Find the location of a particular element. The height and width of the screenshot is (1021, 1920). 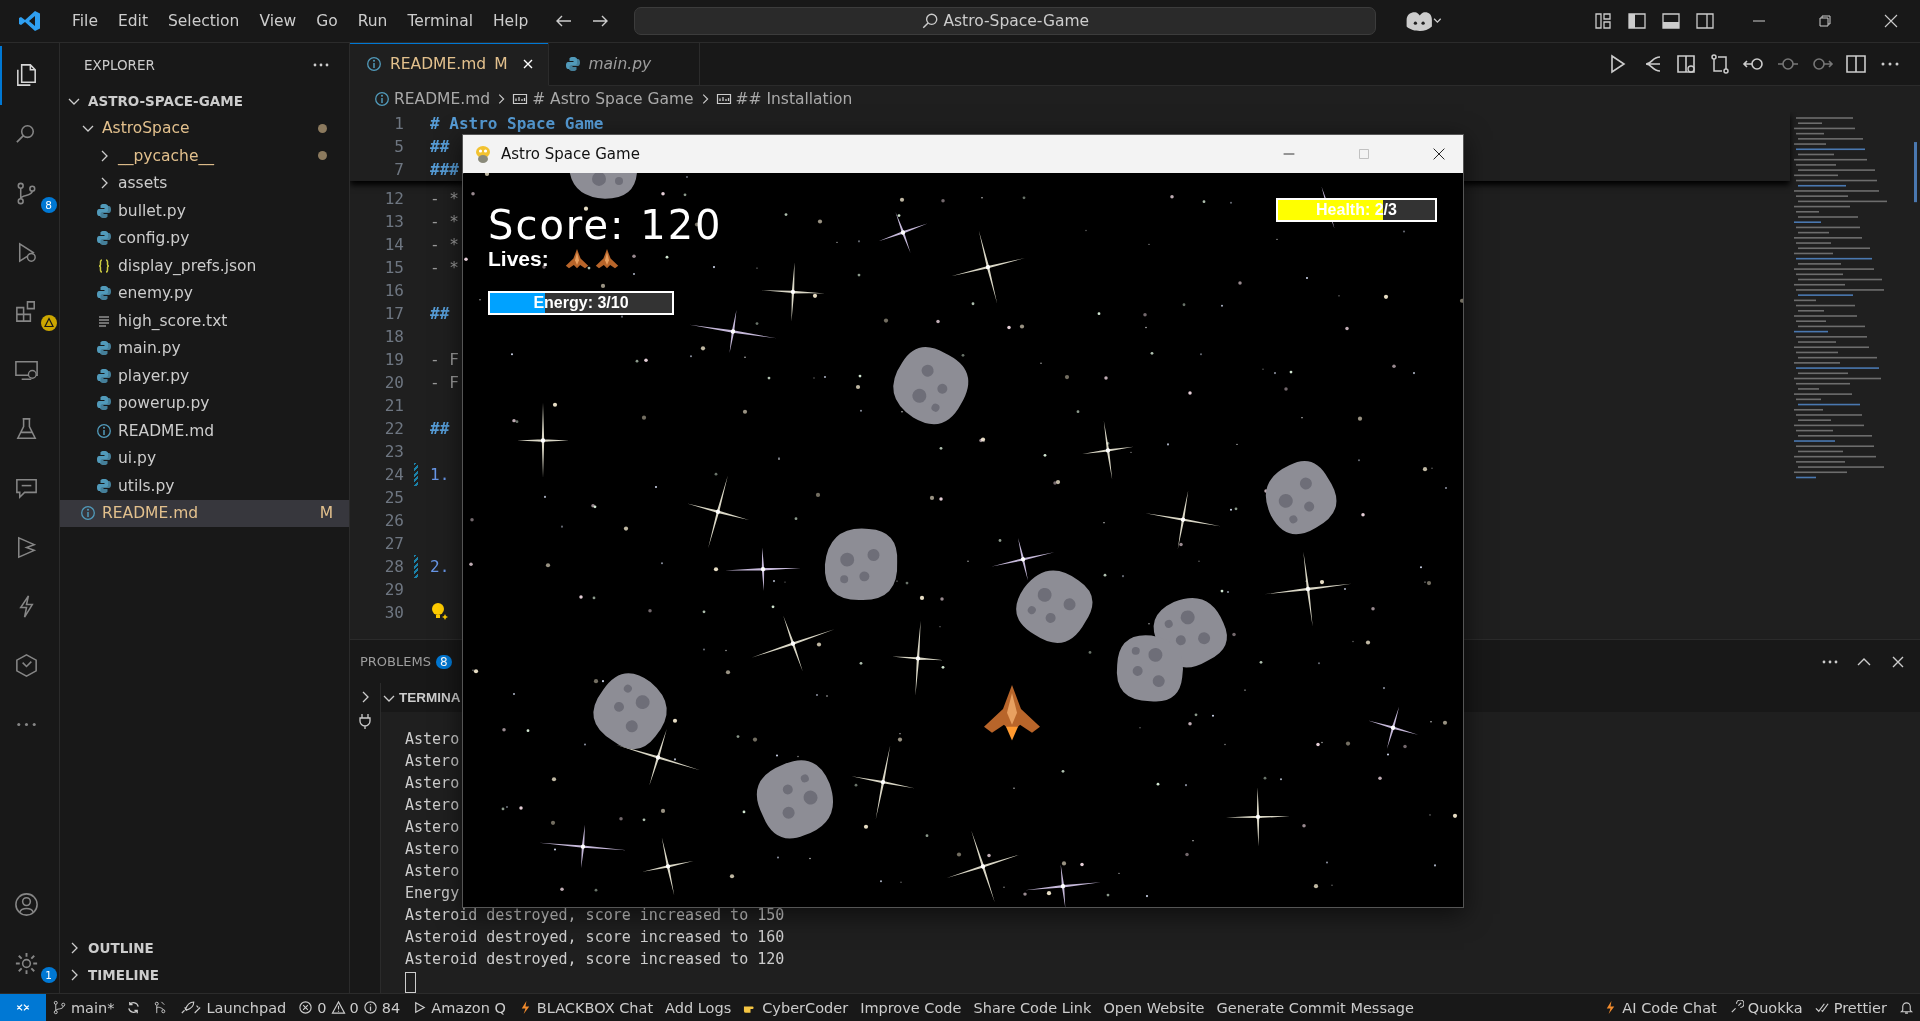

status-item: Launchpad is located at coordinates (233, 1007).